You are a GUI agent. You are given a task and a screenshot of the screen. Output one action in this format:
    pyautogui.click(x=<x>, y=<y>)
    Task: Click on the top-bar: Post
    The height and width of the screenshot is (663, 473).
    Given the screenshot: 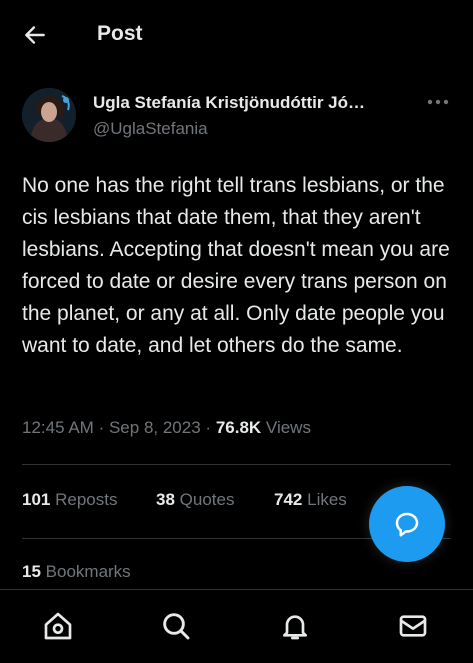 What is the action you would take?
    pyautogui.click(x=236, y=35)
    